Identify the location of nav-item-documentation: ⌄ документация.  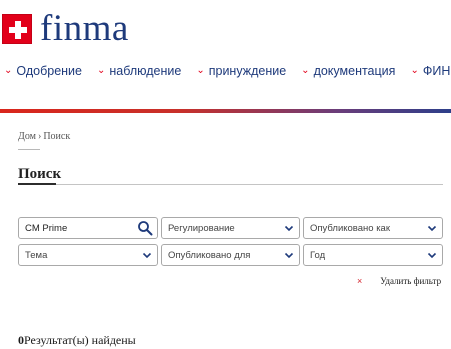
(348, 71).